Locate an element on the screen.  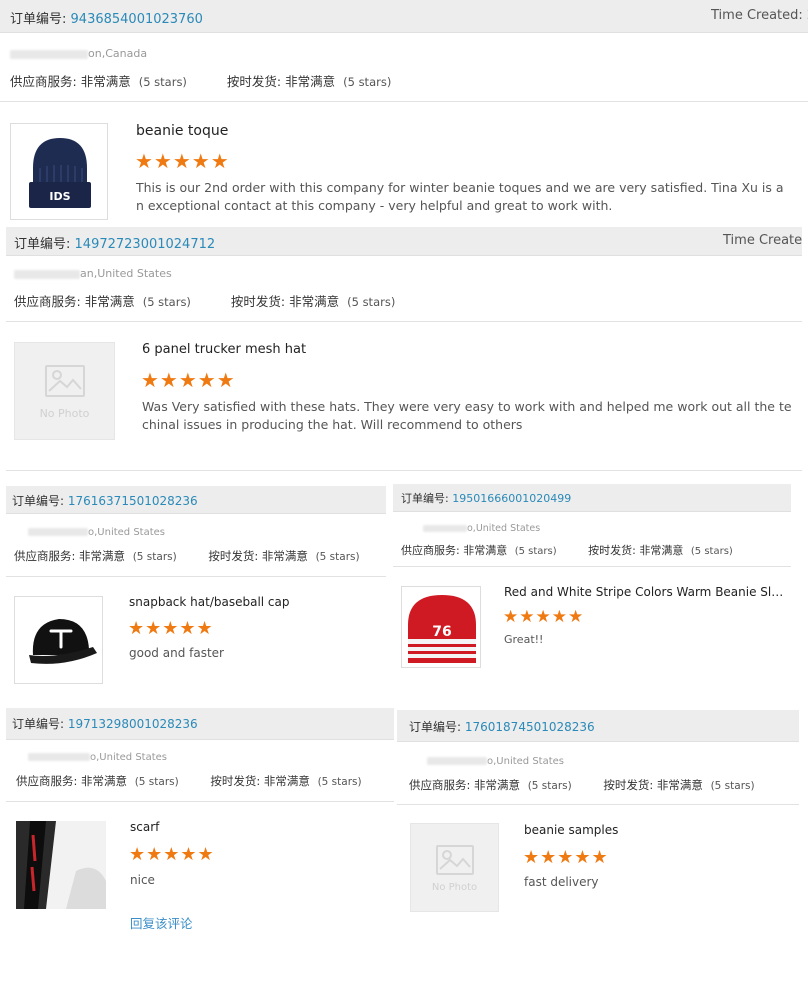
order-header: 订单编号: 17616371501028236 is located at coordinates (196, 500).